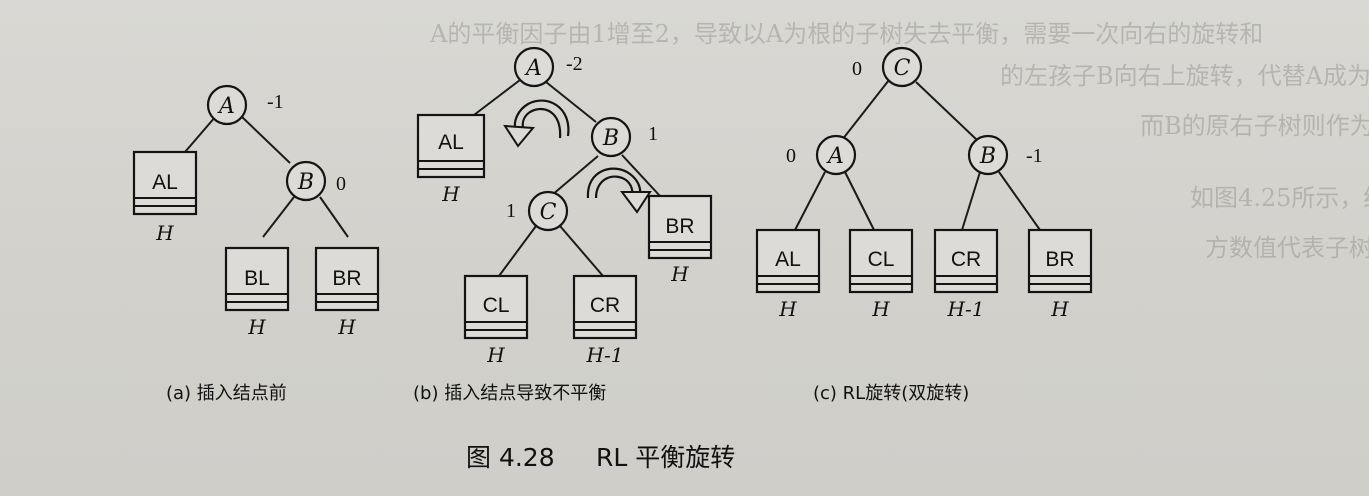 This screenshot has height=496, width=1369. Describe the element at coordinates (859, 201) in the screenshot. I see `edge-c-A-CL` at that location.